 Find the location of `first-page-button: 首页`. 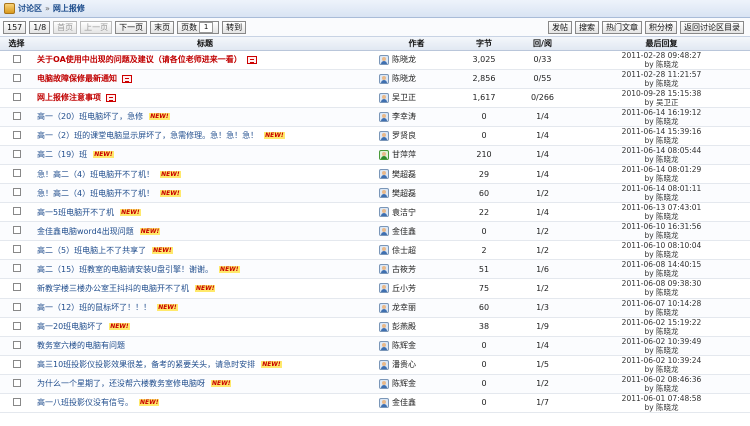

first-page-button: 首页 is located at coordinates (65, 27).